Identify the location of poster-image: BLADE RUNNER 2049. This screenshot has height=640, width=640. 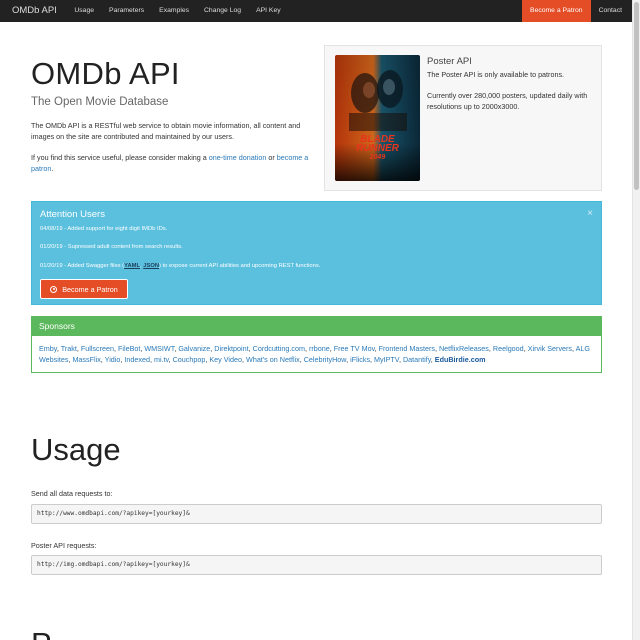
(377, 118).